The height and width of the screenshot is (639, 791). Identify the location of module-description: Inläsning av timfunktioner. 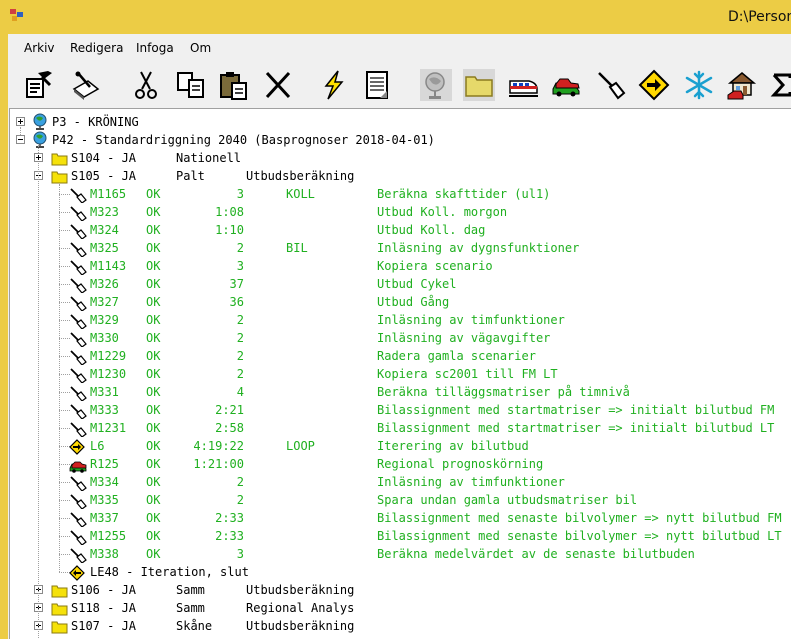
(471, 320).